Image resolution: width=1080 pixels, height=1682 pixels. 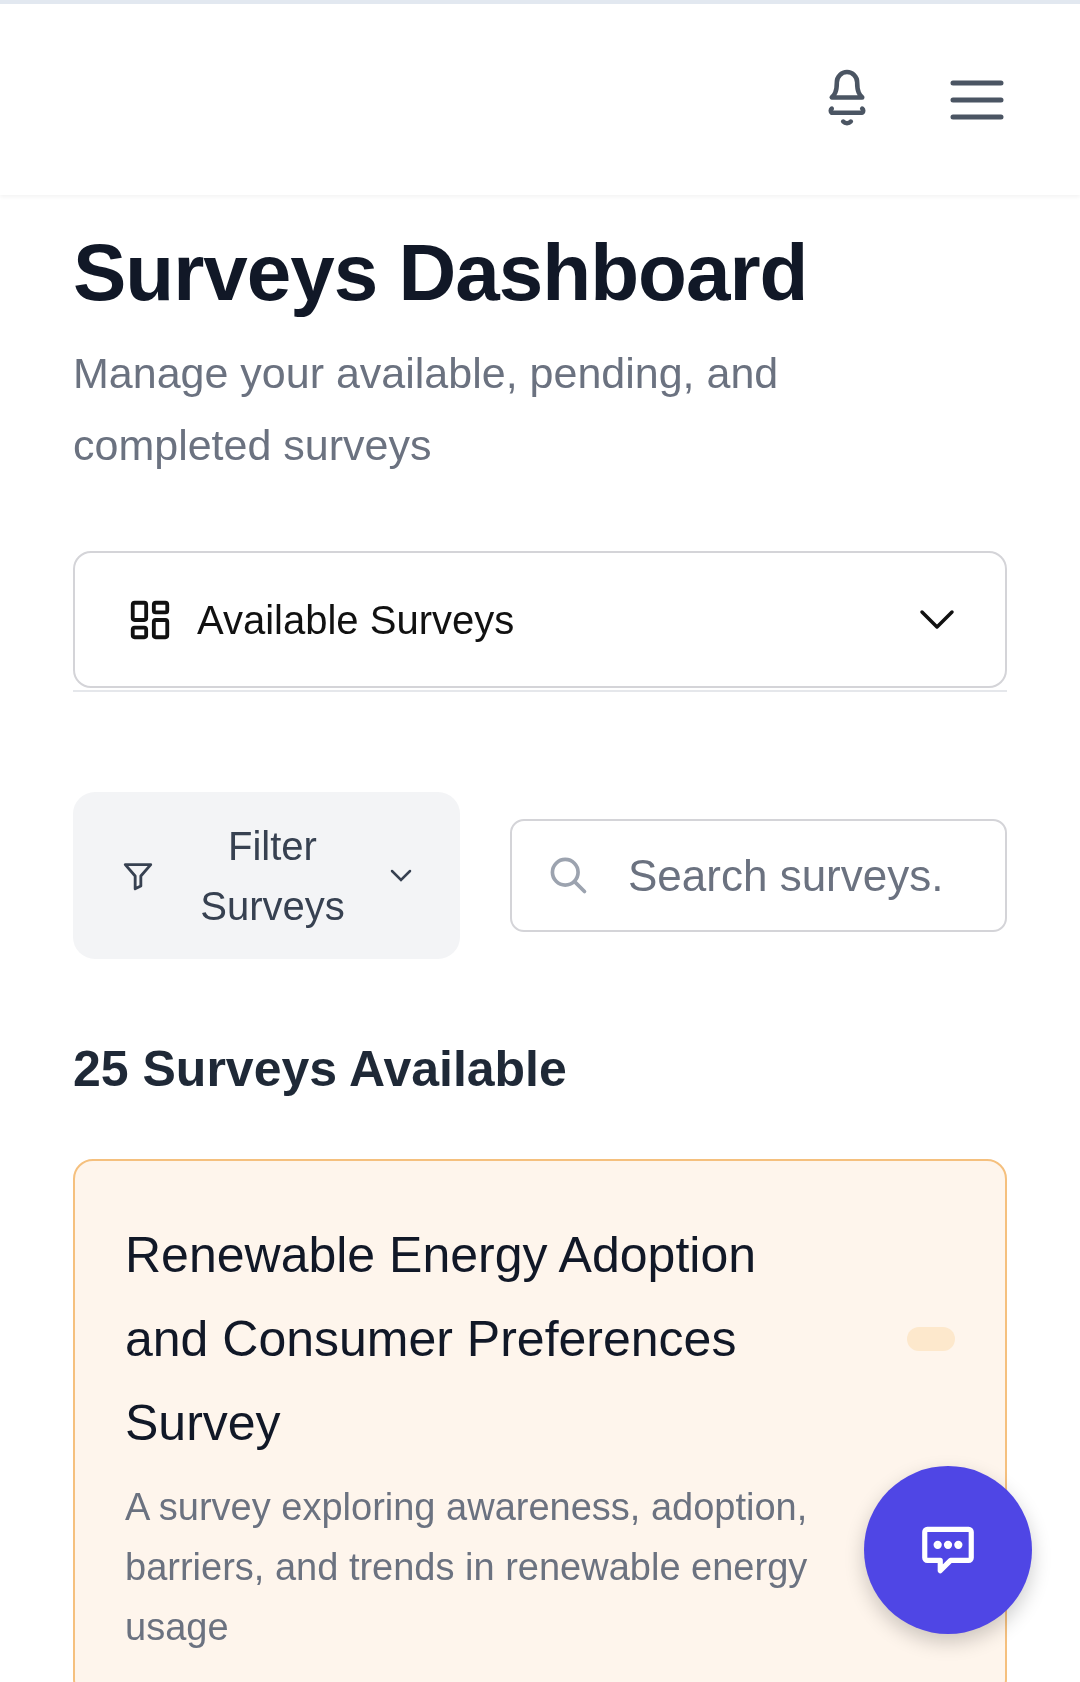 I want to click on survey-description: A survey exploring awareness, adoption, barriers, and trends in renewable energy usage, so click(x=467, y=1567).